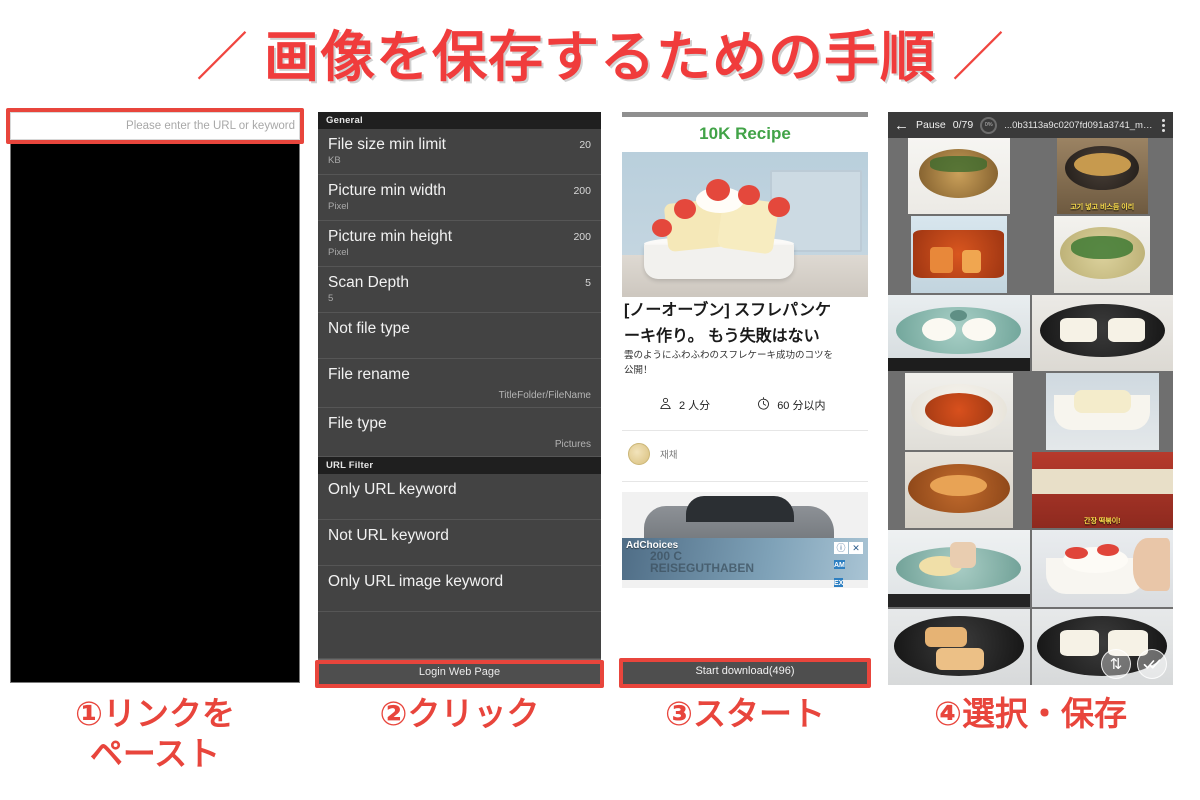 This screenshot has width=1200, height=800. Describe the element at coordinates (368, 282) in the screenshot. I see `setting-label: Scan Depth` at that location.